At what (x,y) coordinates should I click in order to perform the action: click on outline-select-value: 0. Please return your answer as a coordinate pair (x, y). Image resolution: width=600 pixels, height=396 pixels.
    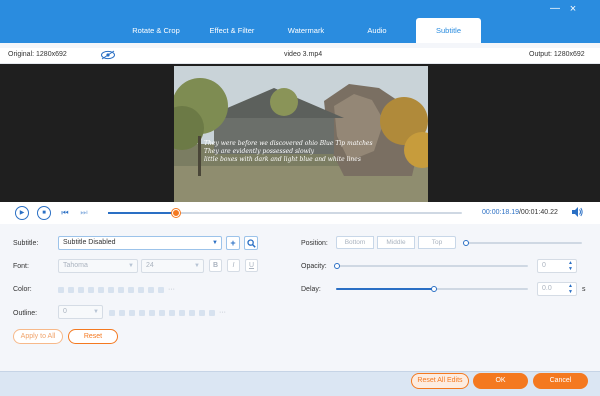
    Looking at the image, I should click on (65, 311).